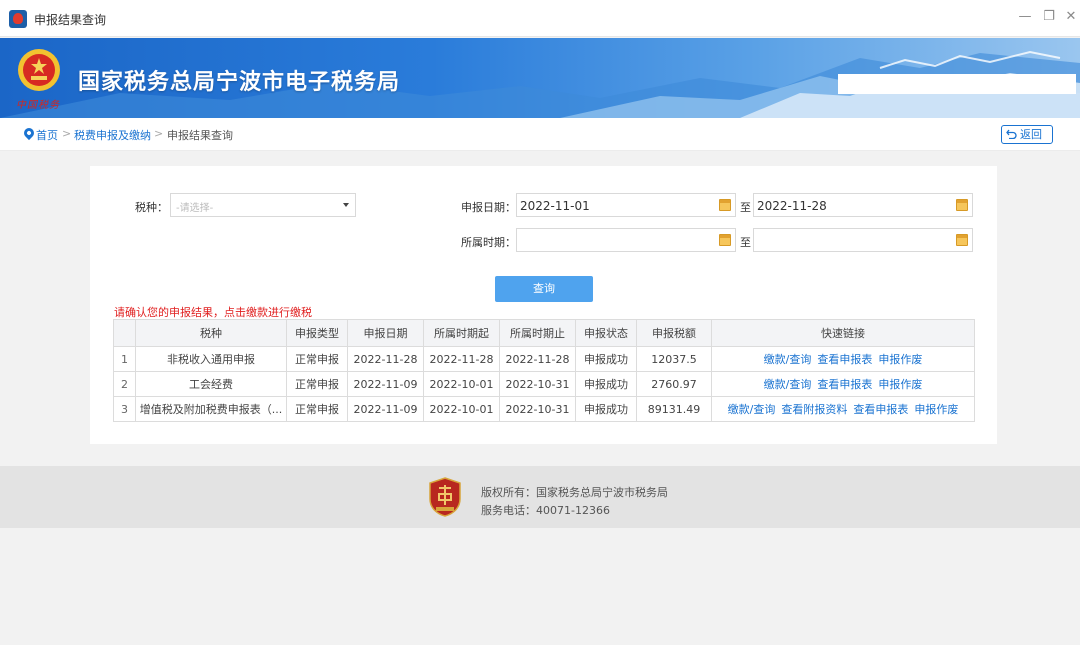  What do you see at coordinates (863, 240) in the screenshot?
I see `period-to-input` at bounding box center [863, 240].